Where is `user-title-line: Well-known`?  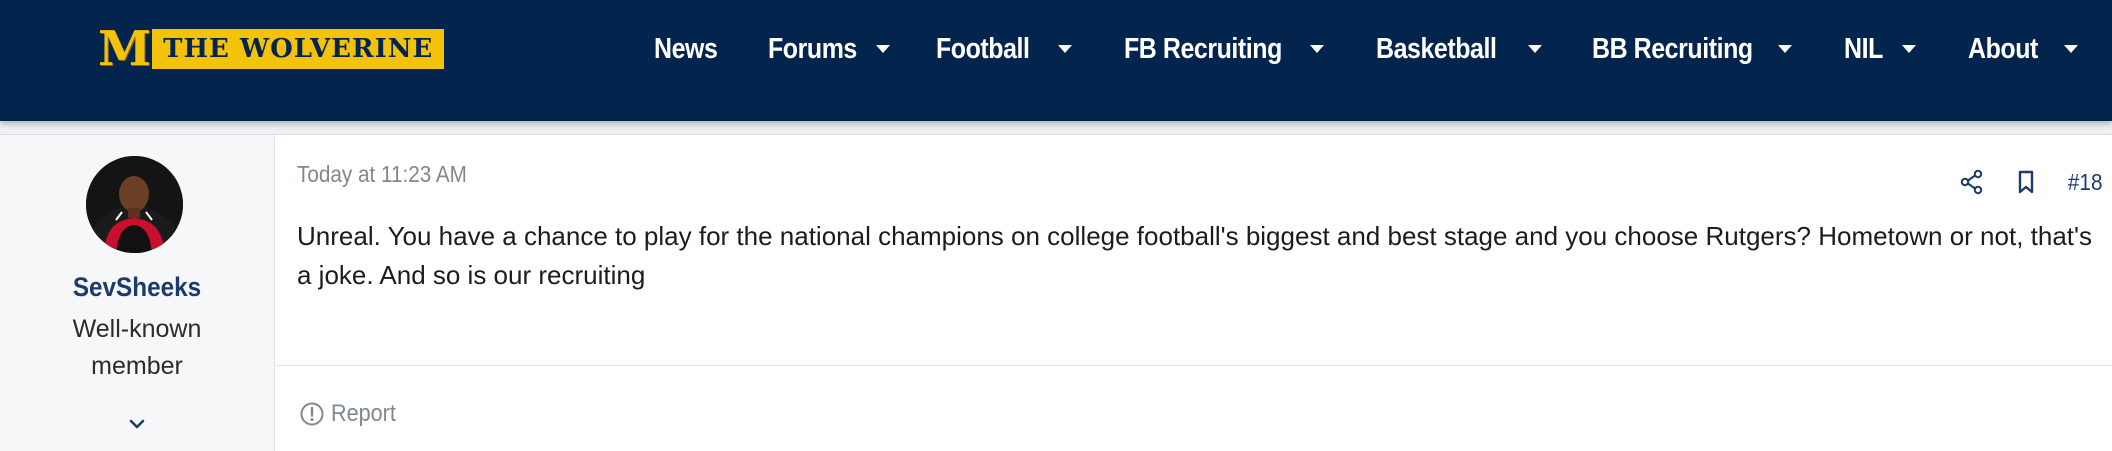 user-title-line: Well-known is located at coordinates (137, 329).